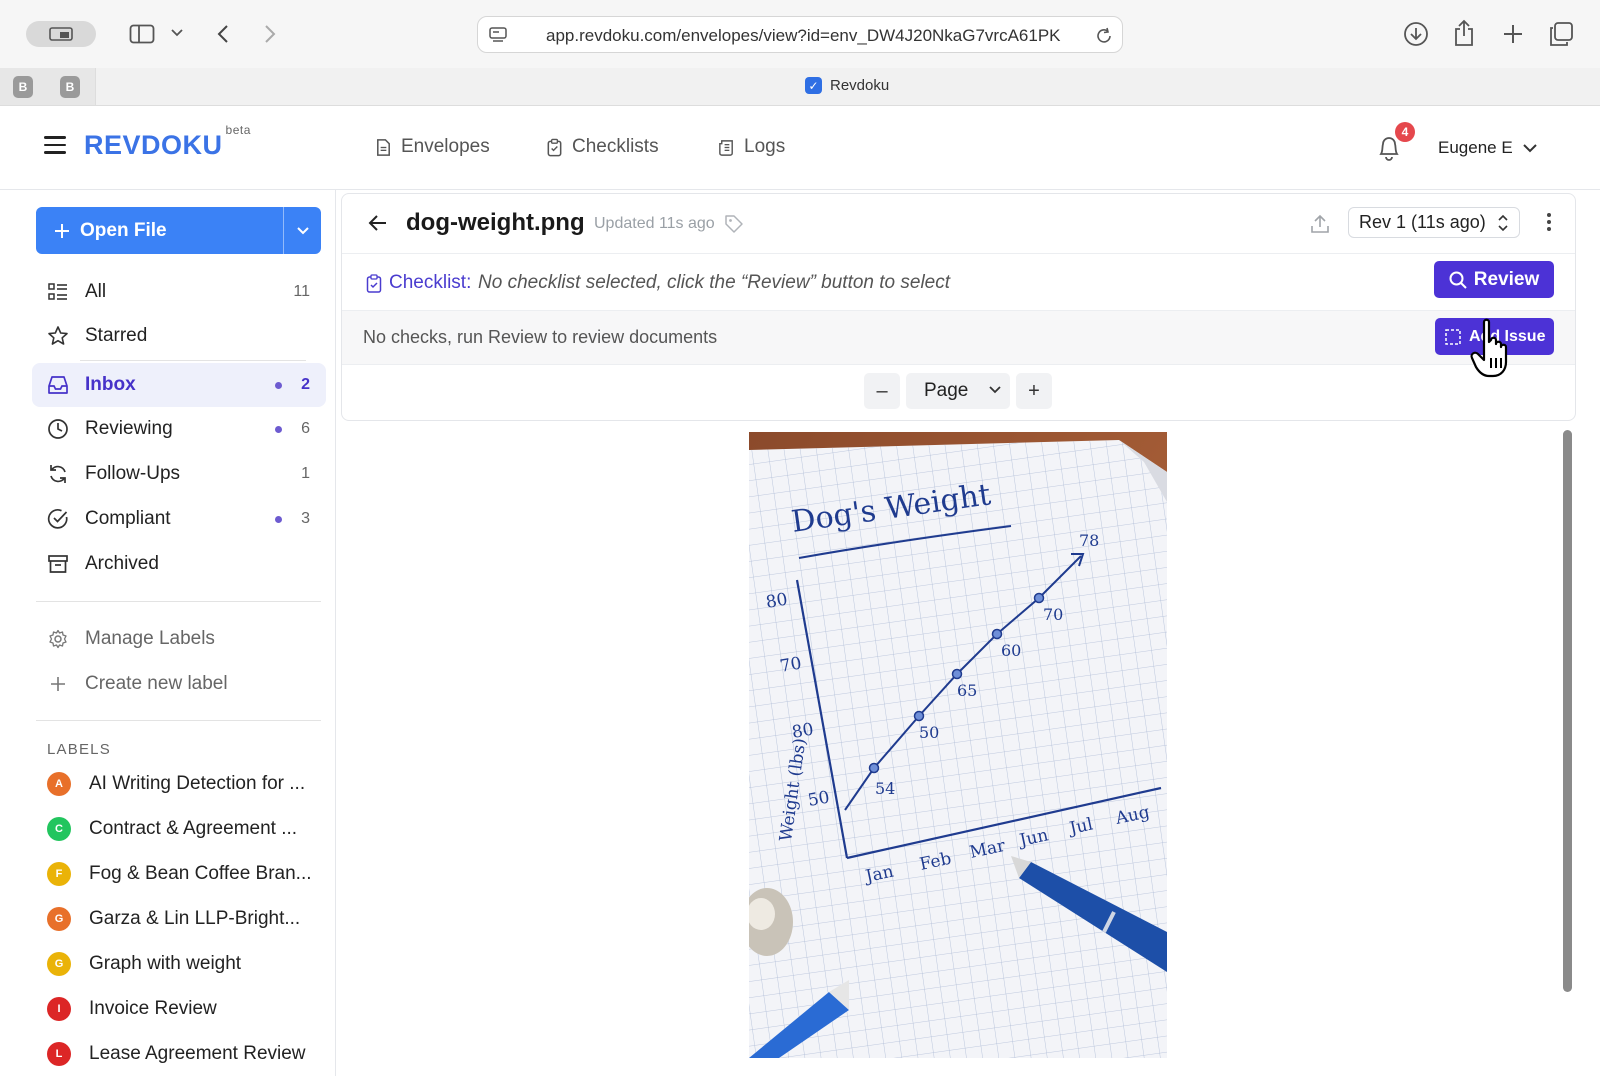 Image resolution: width=1600 pixels, height=1076 pixels. Describe the element at coordinates (58, 336) in the screenshot. I see `star-icon` at that location.